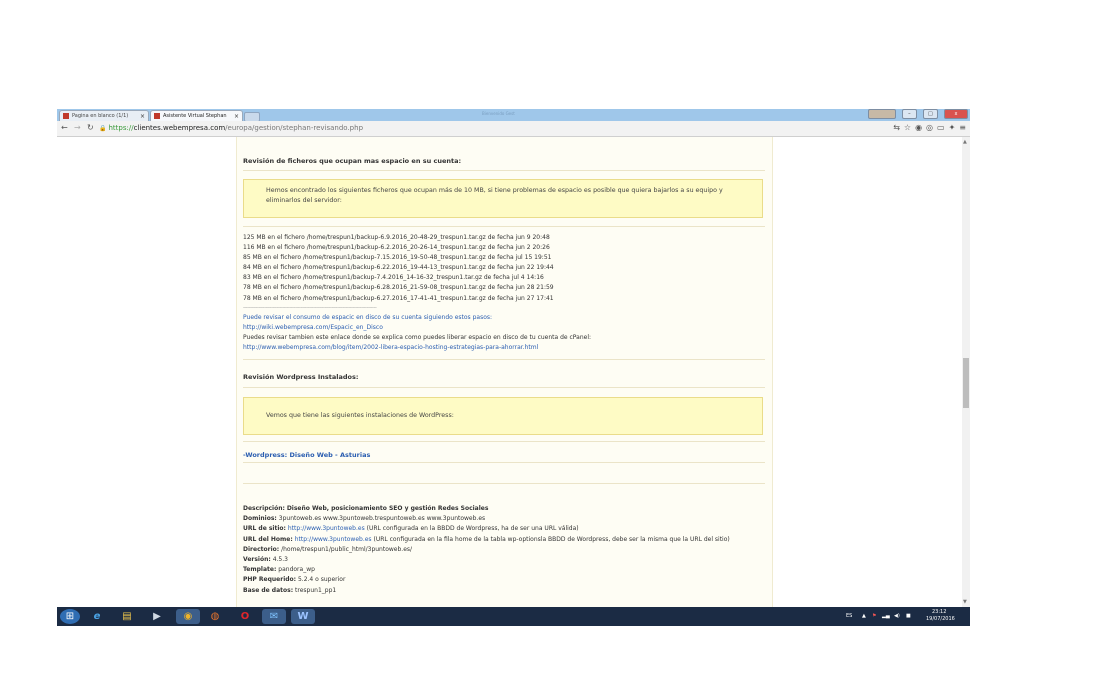 The image size is (1100, 691). I want to click on scrollbar-thumb, so click(966, 383).